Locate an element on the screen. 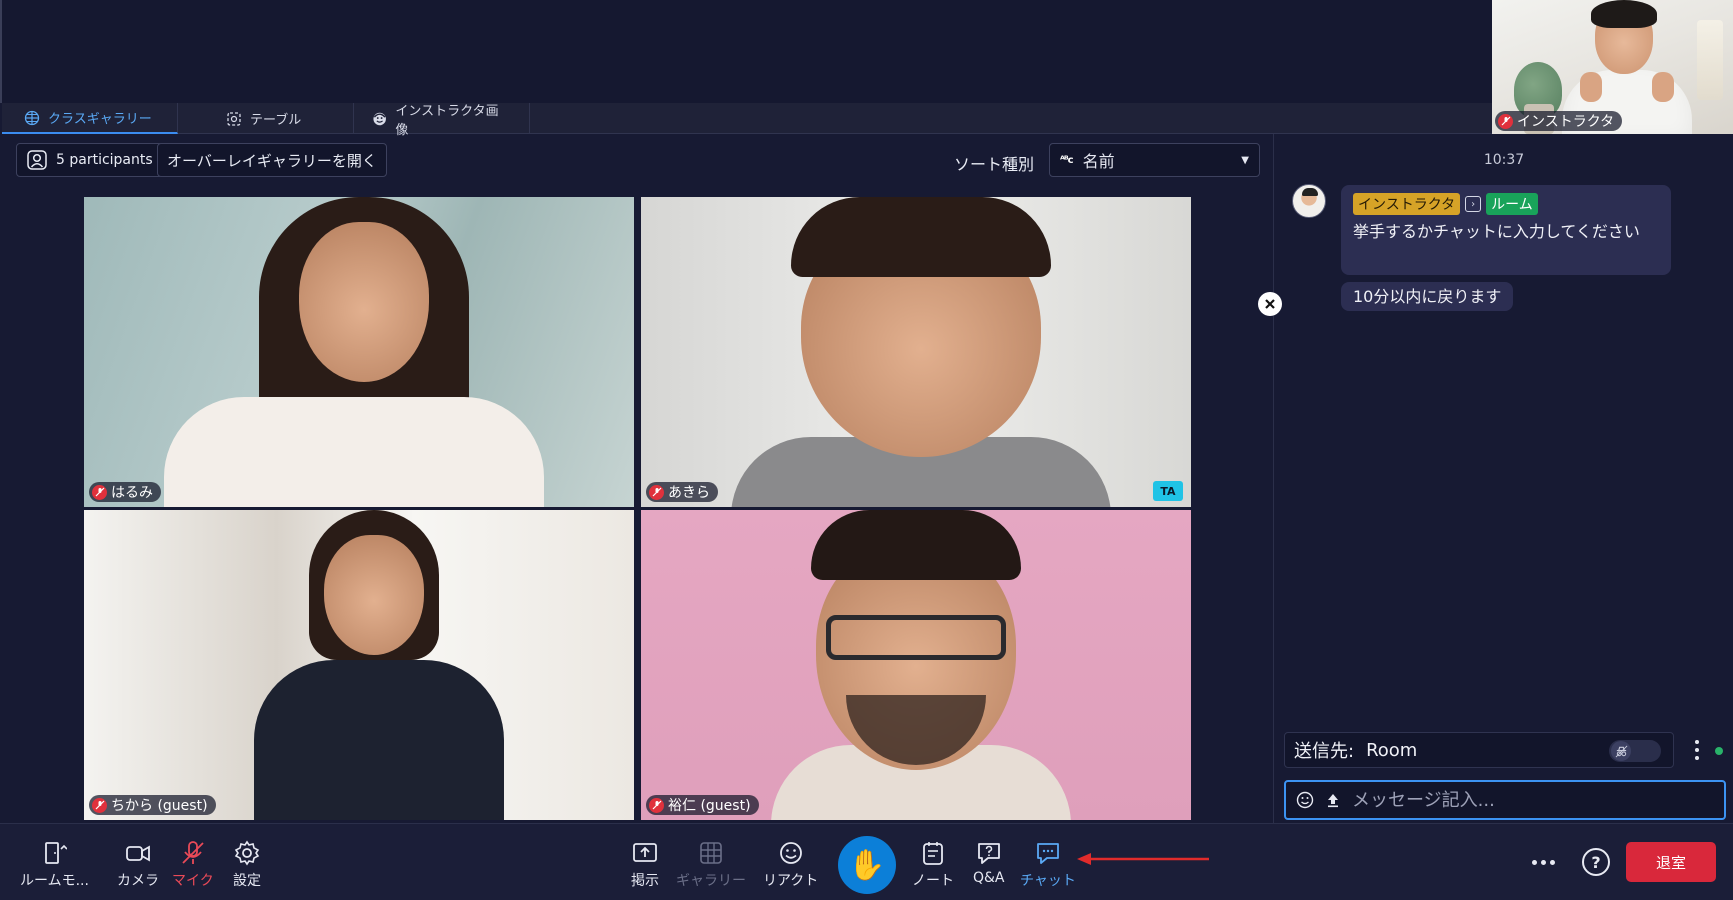 This screenshot has width=1733, height=900. message-header: インストラクタ › ルーム is located at coordinates (1506, 204).